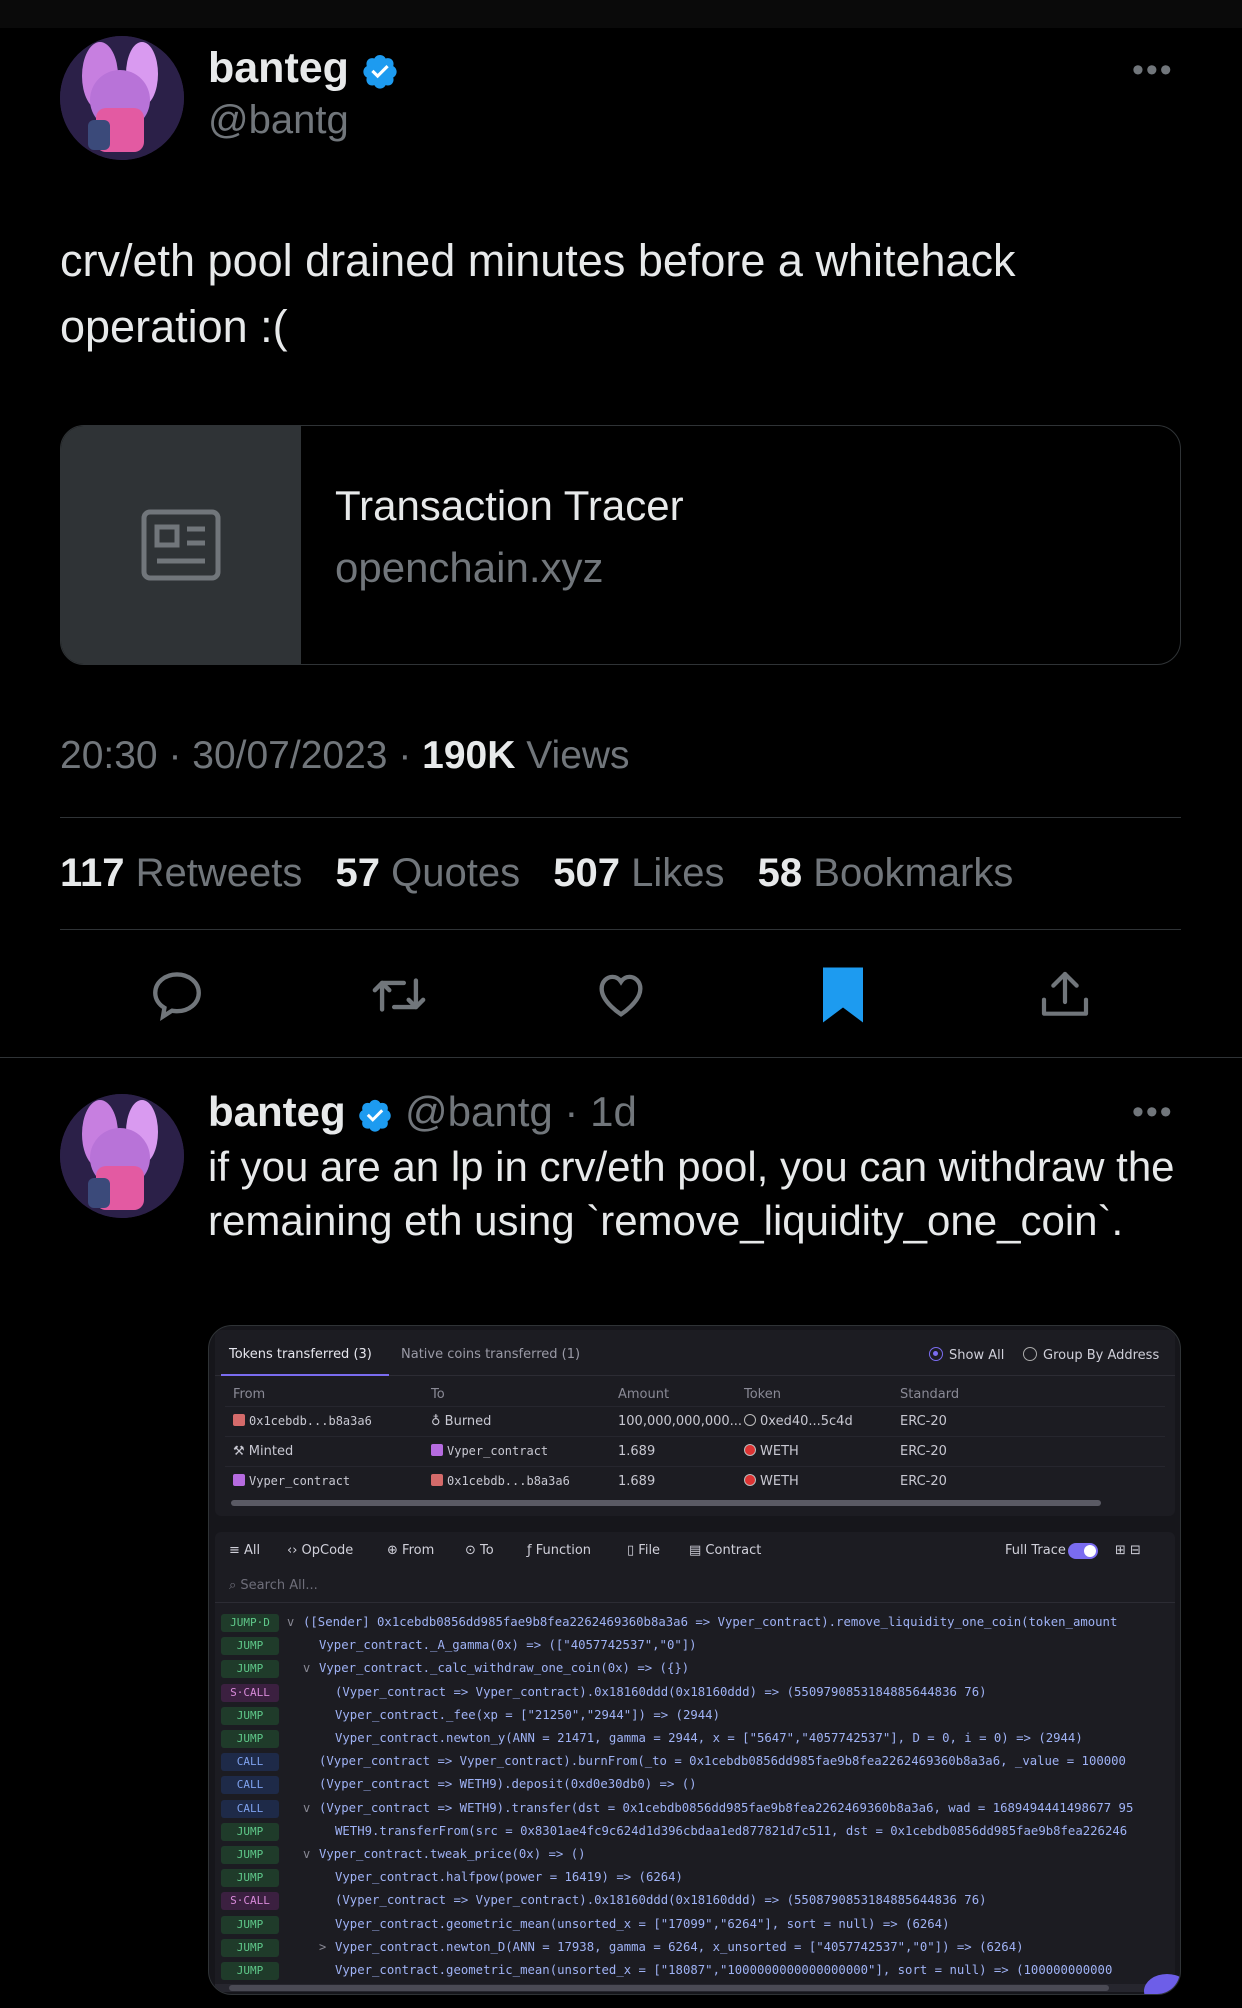 The image size is (1242, 2008). Describe the element at coordinates (490, 1354) in the screenshot. I see `tab-native-coins: Native coins transferred (1)` at that location.